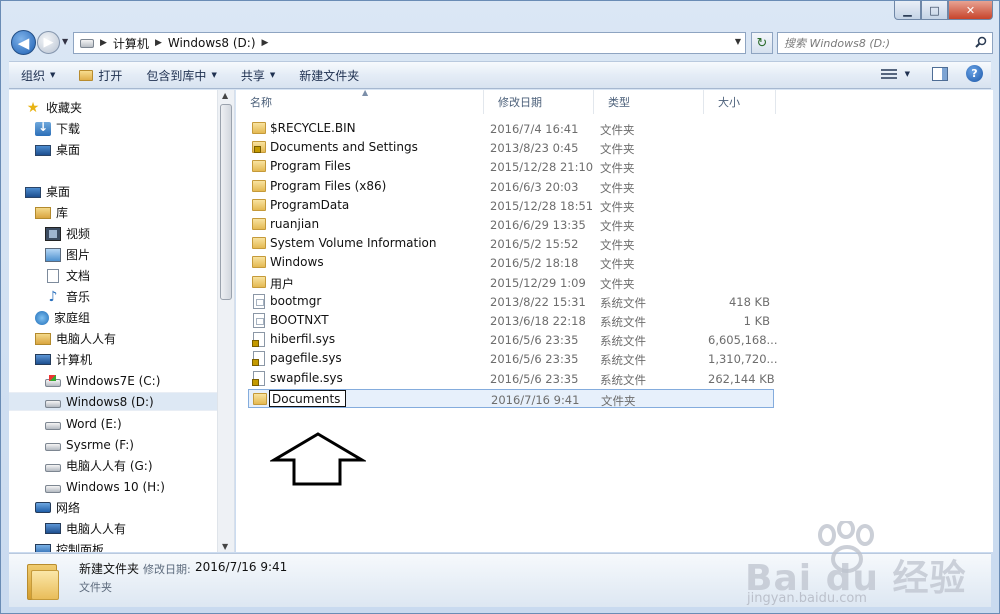 This screenshot has height=614, width=1000. What do you see at coordinates (43, 128) in the screenshot?
I see `download-icon` at bounding box center [43, 128].